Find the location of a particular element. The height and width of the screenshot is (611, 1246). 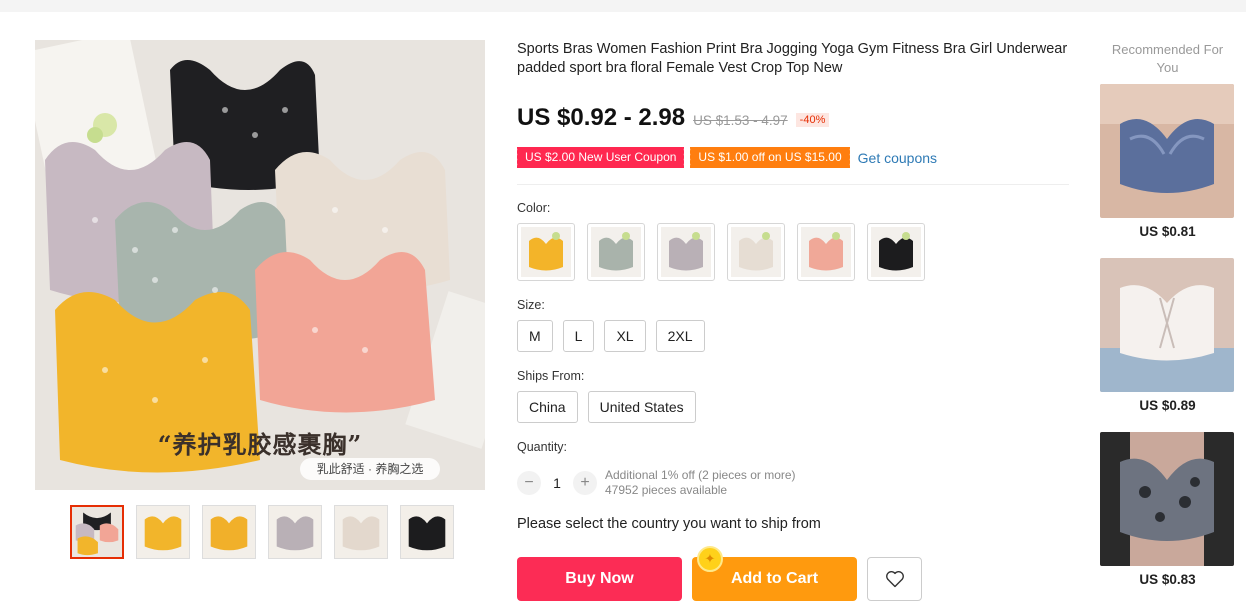

size-options: M L XL 2XL is located at coordinates (611, 336).